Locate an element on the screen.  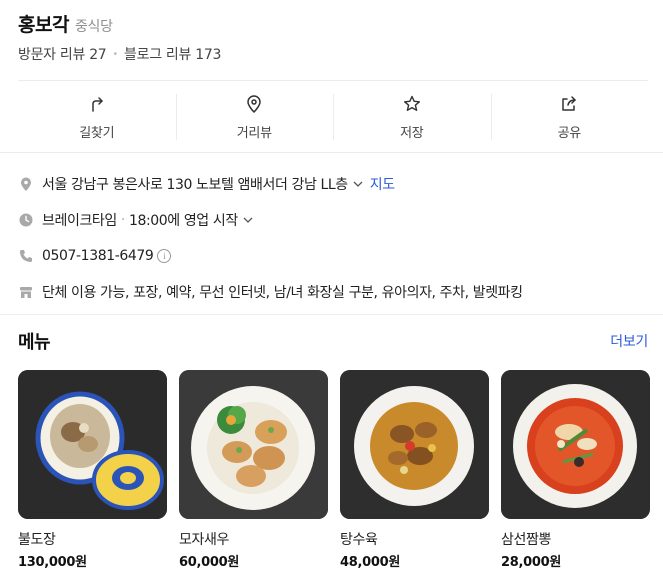
menu-section: 메뉴 더보기 is located at coordinates (333, 341).